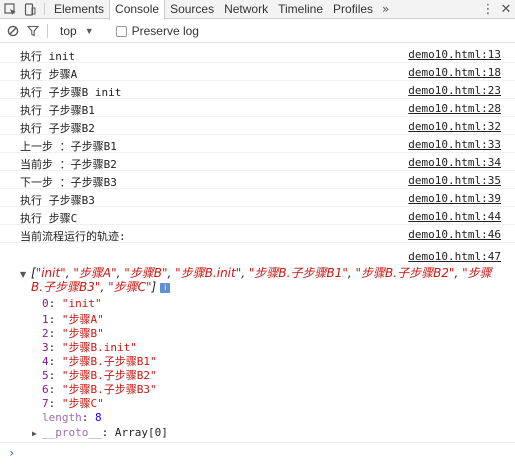  Describe the element at coordinates (34, 433) in the screenshot. I see `expand-triangle-icon: ▶` at that location.